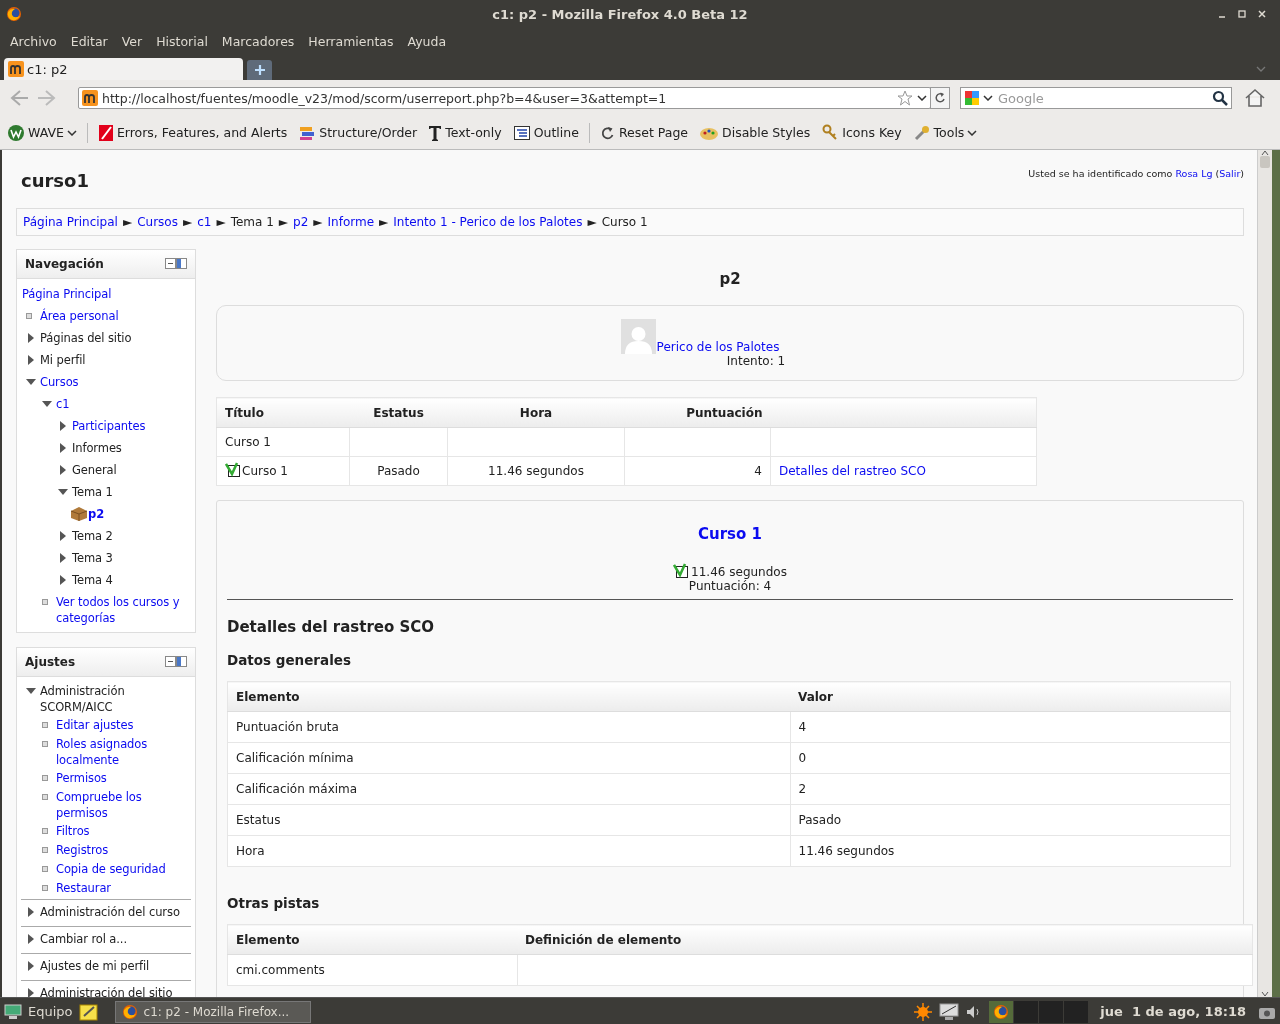 The width and height of the screenshot is (1280, 1024). What do you see at coordinates (79, 316) in the screenshot?
I see `nav-link: Área personal` at bounding box center [79, 316].